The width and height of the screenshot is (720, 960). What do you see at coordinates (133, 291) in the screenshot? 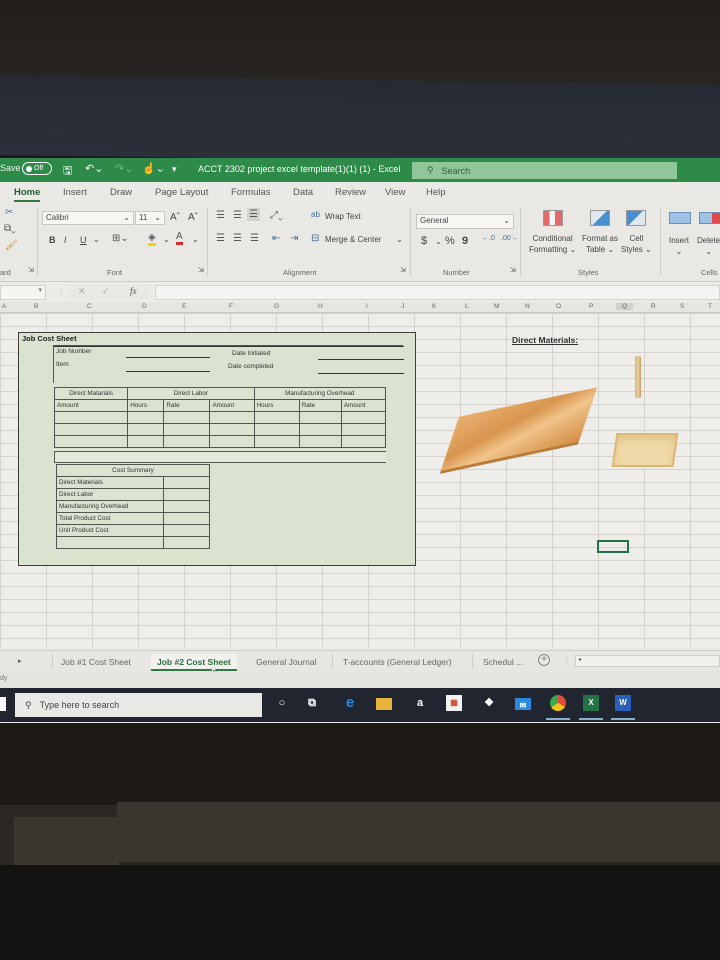
I see `insert-function-icon: fx` at bounding box center [133, 291].